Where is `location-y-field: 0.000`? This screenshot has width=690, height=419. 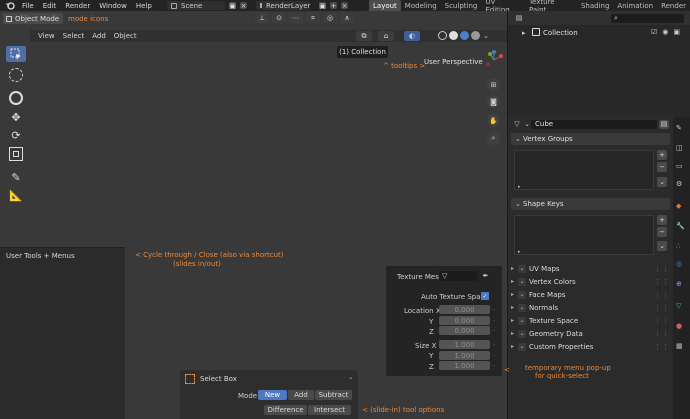
location-y-field: 0.000 is located at coordinates (464, 320).